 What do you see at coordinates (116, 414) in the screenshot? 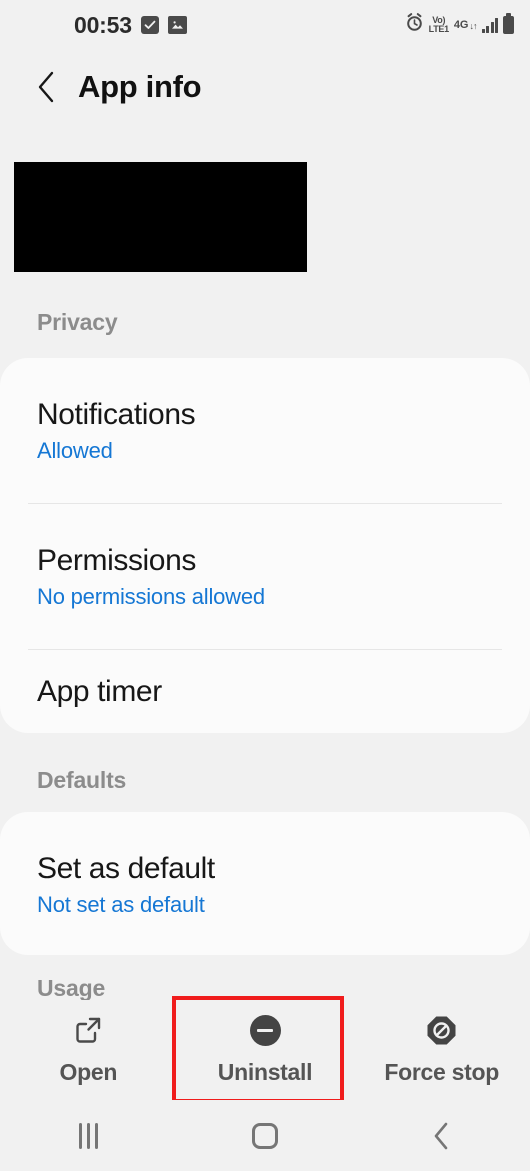
I see `row-title: Notifications` at bounding box center [116, 414].